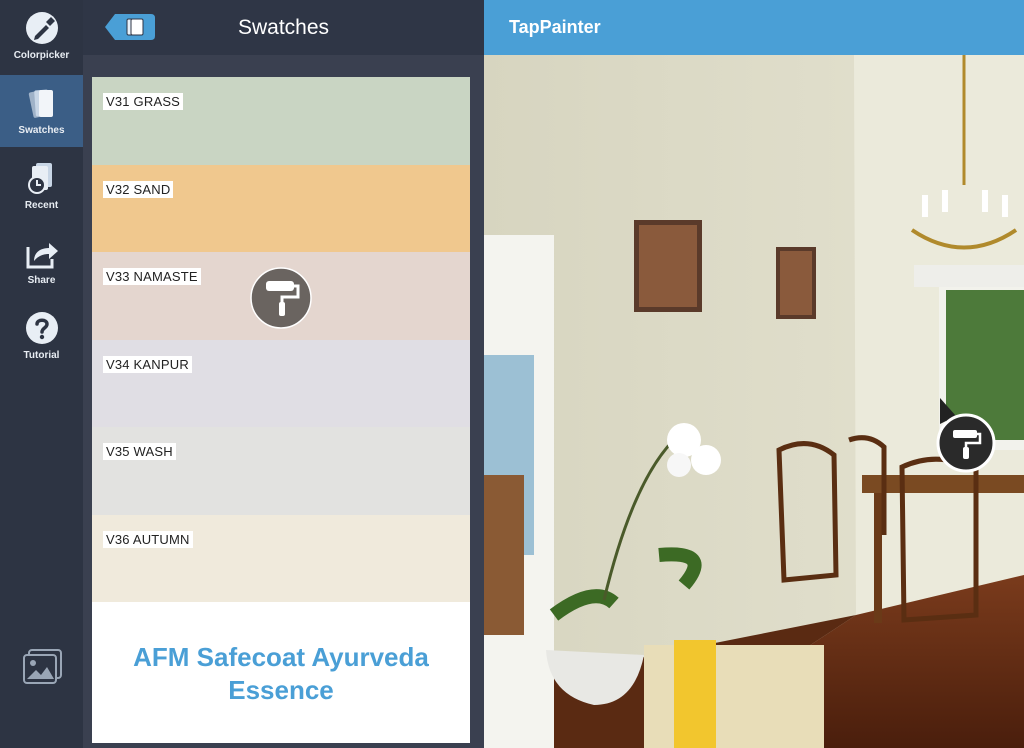 This screenshot has height=748, width=1024. What do you see at coordinates (754, 27) in the screenshot?
I see `tappainter-header: TapPainter` at bounding box center [754, 27].